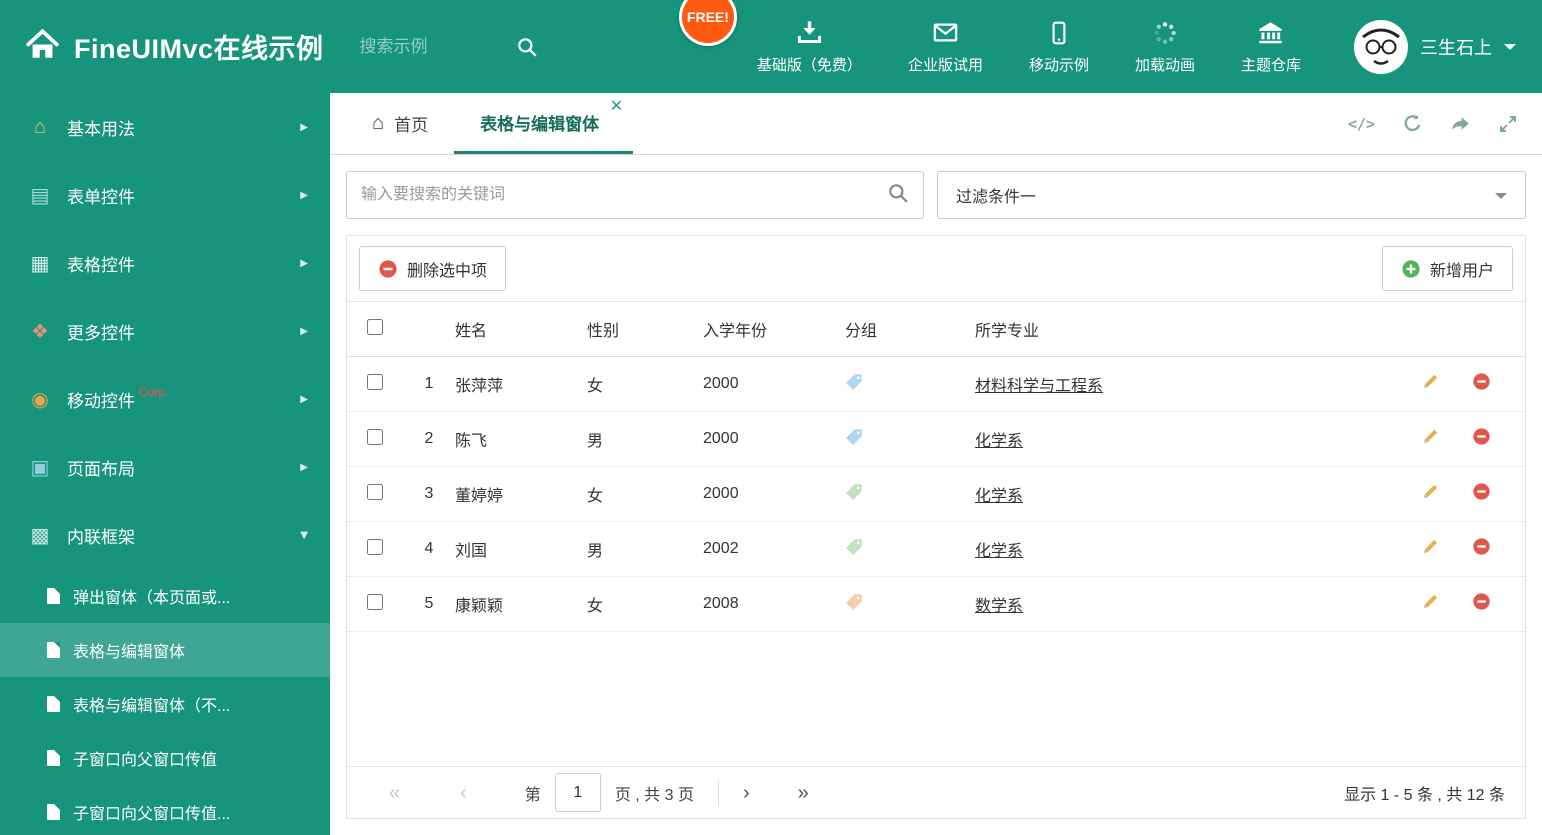 Image resolution: width=1542 pixels, height=835 pixels. I want to click on first-page-button: «, so click(394, 793).